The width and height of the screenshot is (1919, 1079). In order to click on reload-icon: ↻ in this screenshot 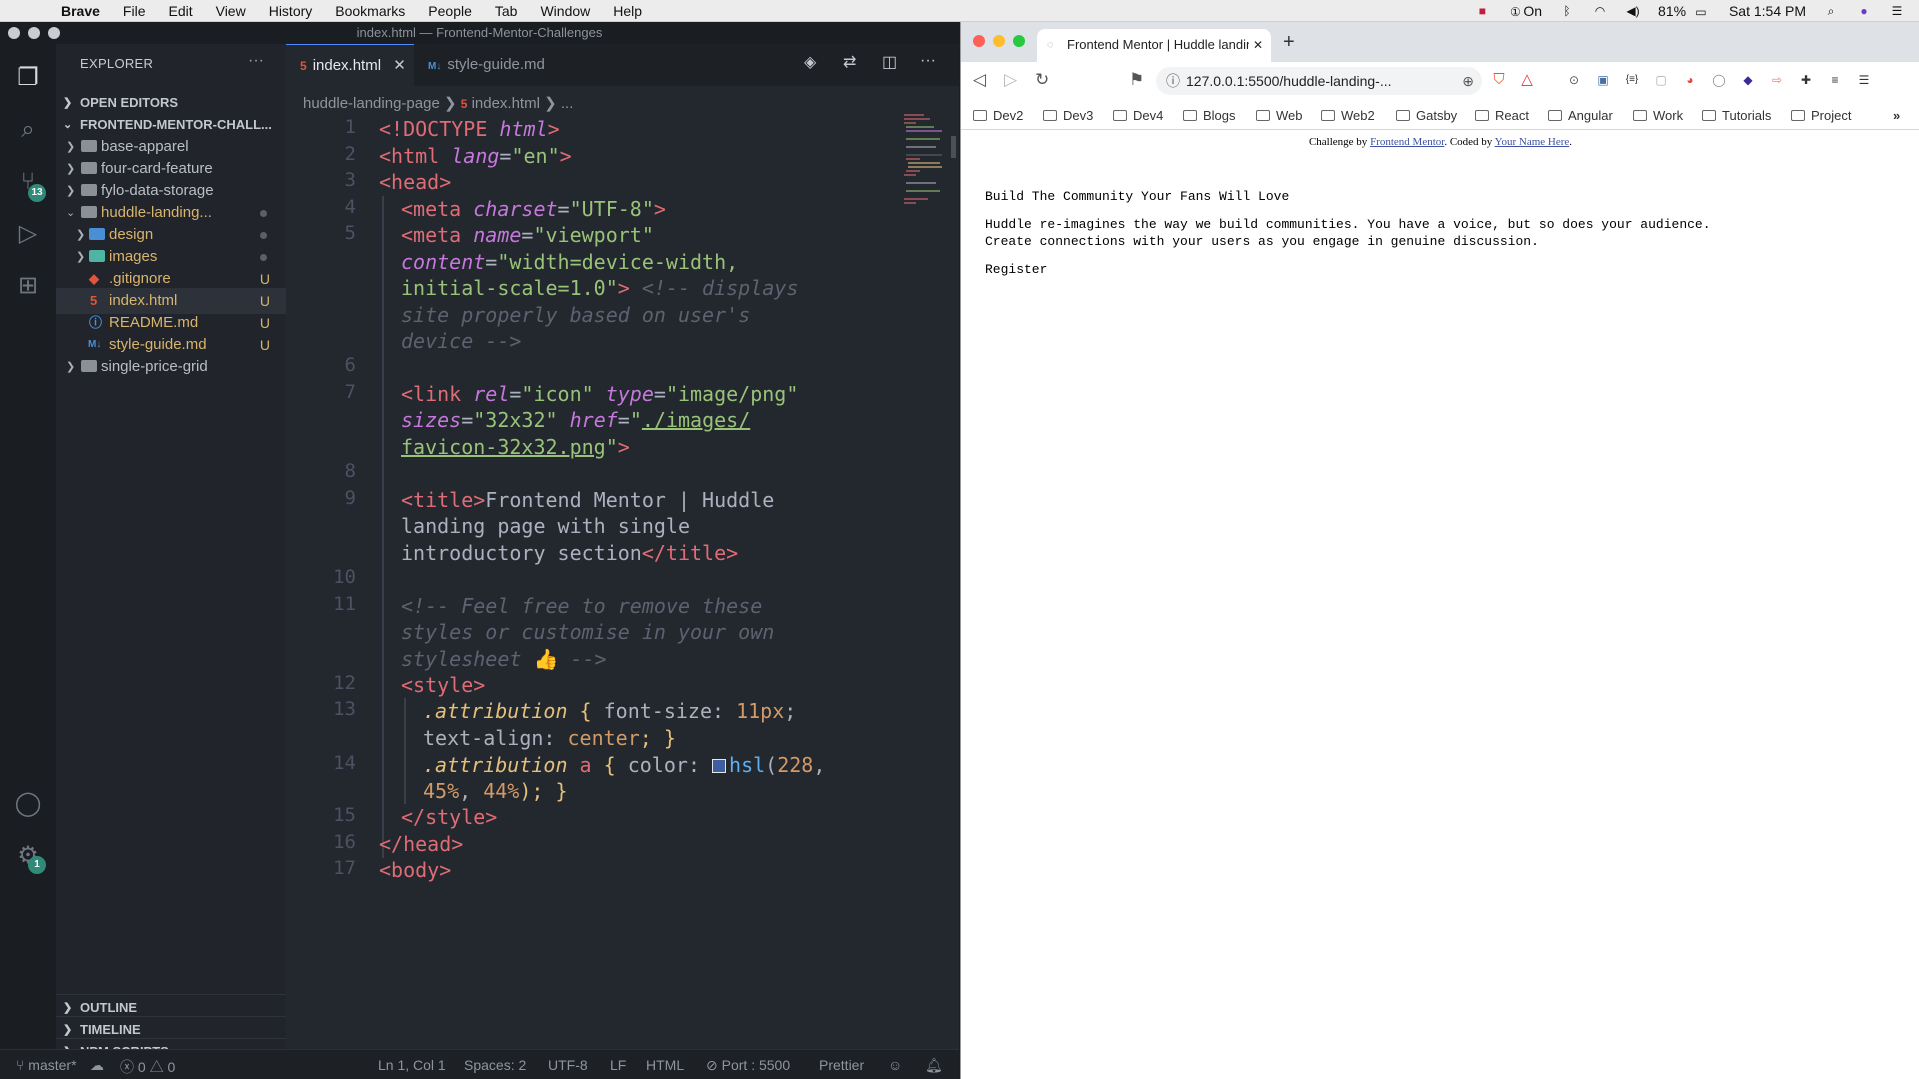, I will do `click(1042, 80)`.